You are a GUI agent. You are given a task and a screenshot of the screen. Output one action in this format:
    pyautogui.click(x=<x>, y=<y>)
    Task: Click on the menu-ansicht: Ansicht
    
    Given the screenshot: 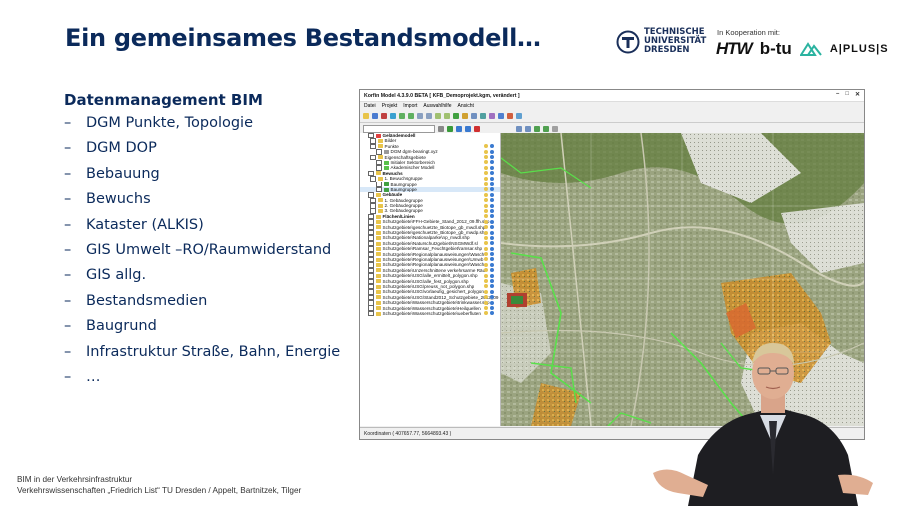 What is the action you would take?
    pyautogui.click(x=466, y=106)
    